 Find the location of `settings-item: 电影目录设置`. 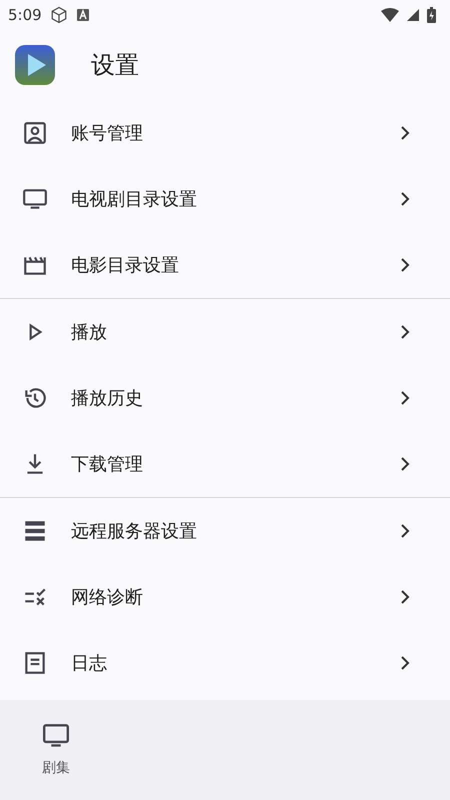

settings-item: 电影目录设置 is located at coordinates (225, 265).